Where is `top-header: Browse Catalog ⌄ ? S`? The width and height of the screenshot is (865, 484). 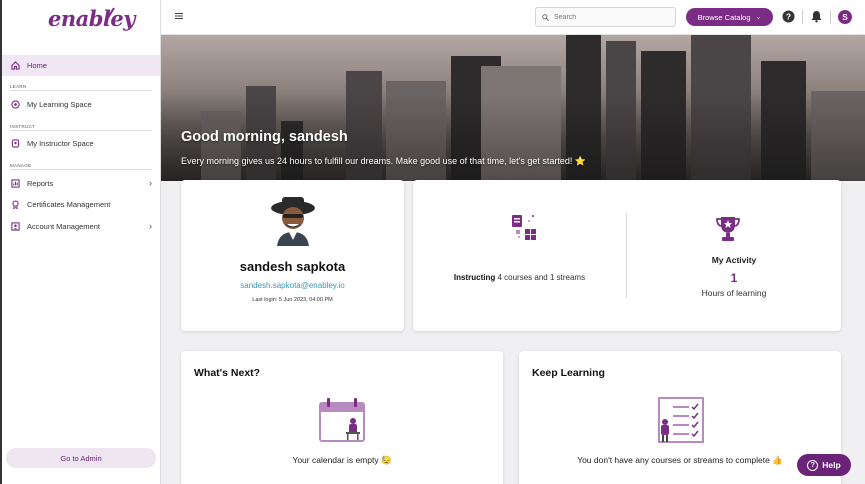 top-header: Browse Catalog ⌄ ? S is located at coordinates (513, 17).